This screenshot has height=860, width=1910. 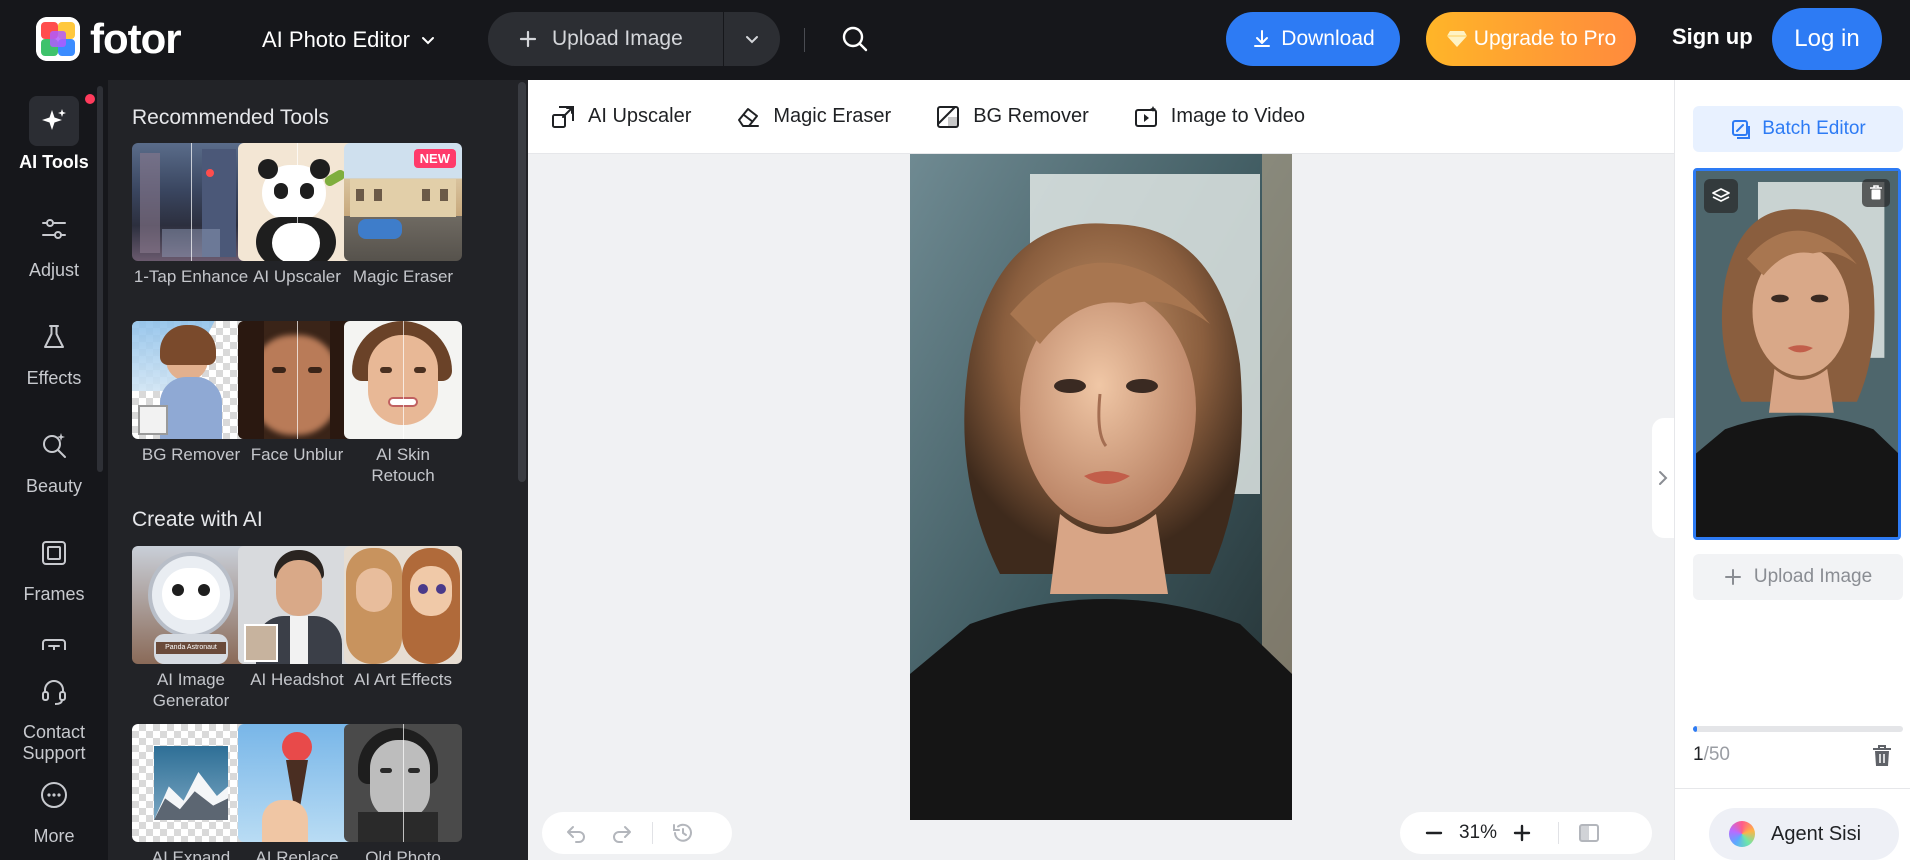 What do you see at coordinates (1798, 729) in the screenshot?
I see `image-count-progress` at bounding box center [1798, 729].